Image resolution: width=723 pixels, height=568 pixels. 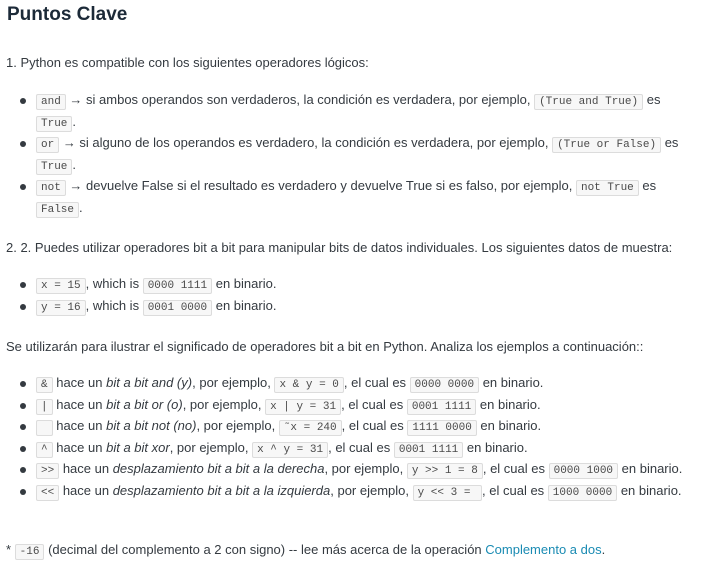 What do you see at coordinates (61, 286) in the screenshot?
I see `code-sample: x = 15` at bounding box center [61, 286].